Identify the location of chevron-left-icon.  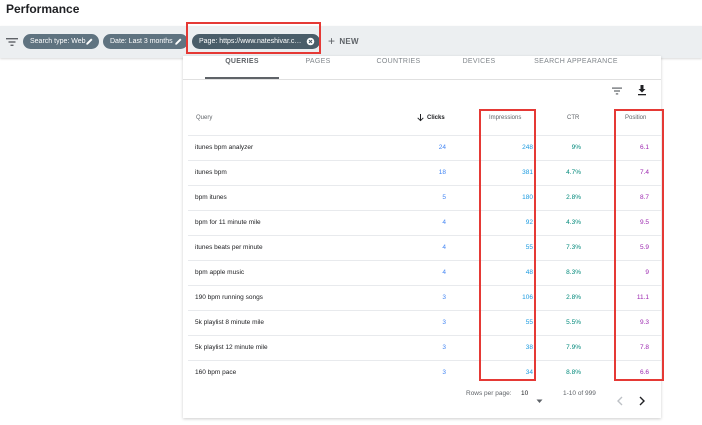
(620, 401).